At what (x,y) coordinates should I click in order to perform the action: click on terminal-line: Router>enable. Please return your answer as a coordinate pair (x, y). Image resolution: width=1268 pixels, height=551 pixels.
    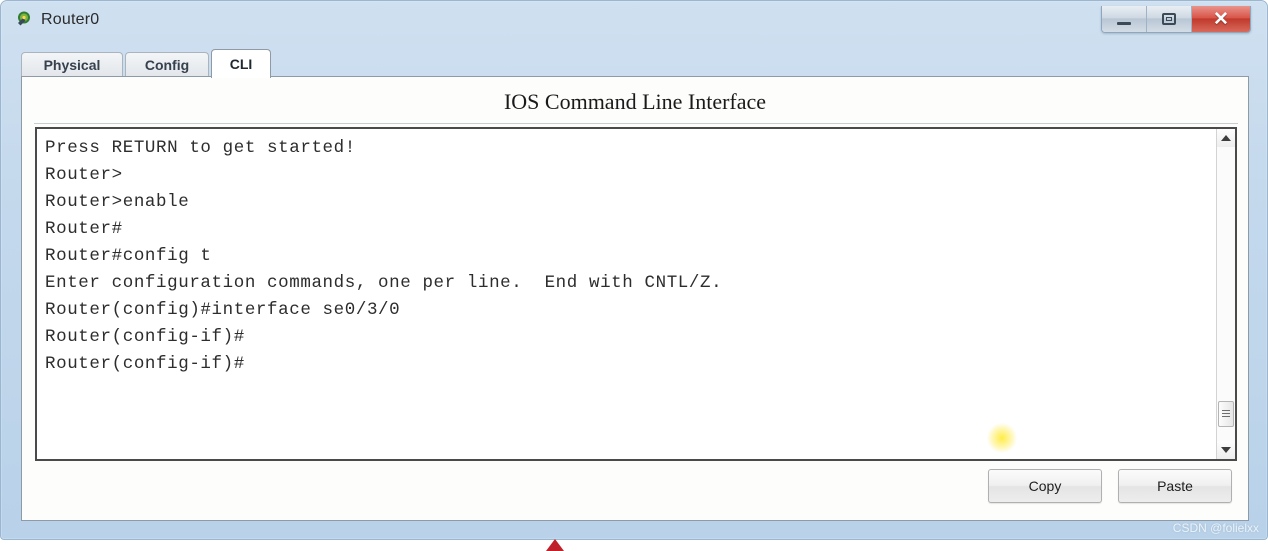
    Looking at the image, I should click on (117, 202).